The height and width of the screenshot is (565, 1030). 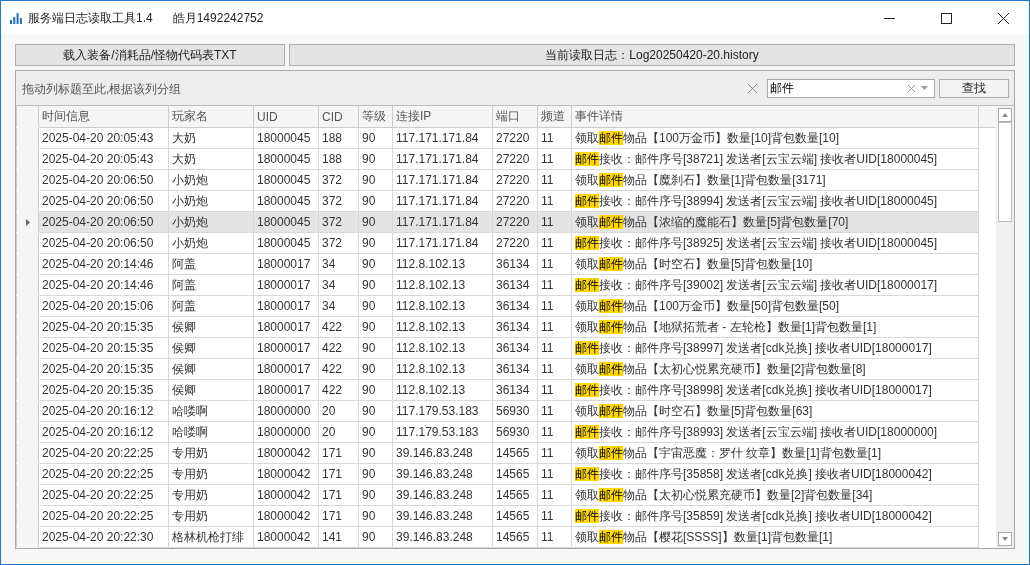 I want to click on table-cell: 领取邮件物品【樱花[SSSS]】数量[1]背包数量[1], so click(x=775, y=537).